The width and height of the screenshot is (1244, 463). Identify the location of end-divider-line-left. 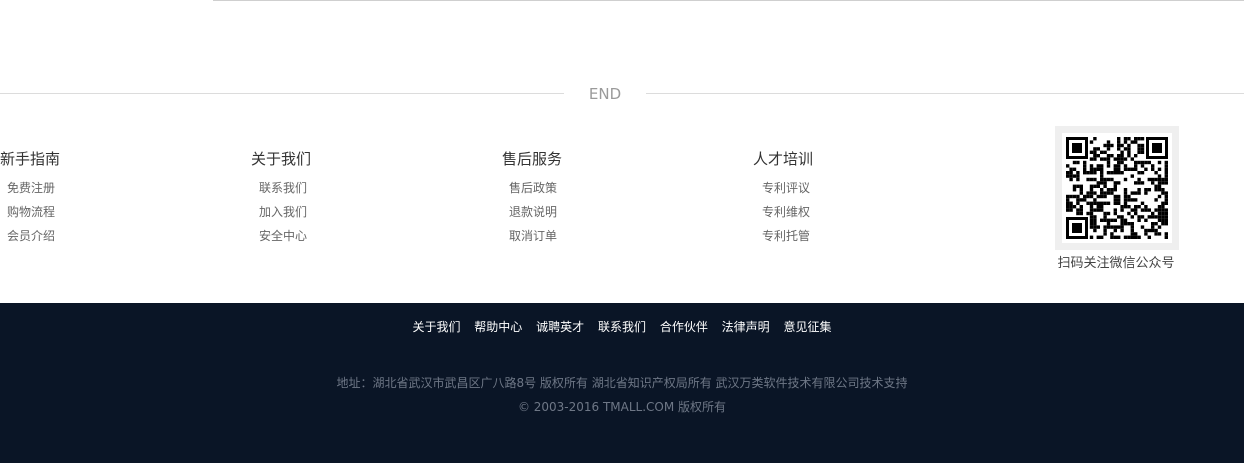
(282, 93).